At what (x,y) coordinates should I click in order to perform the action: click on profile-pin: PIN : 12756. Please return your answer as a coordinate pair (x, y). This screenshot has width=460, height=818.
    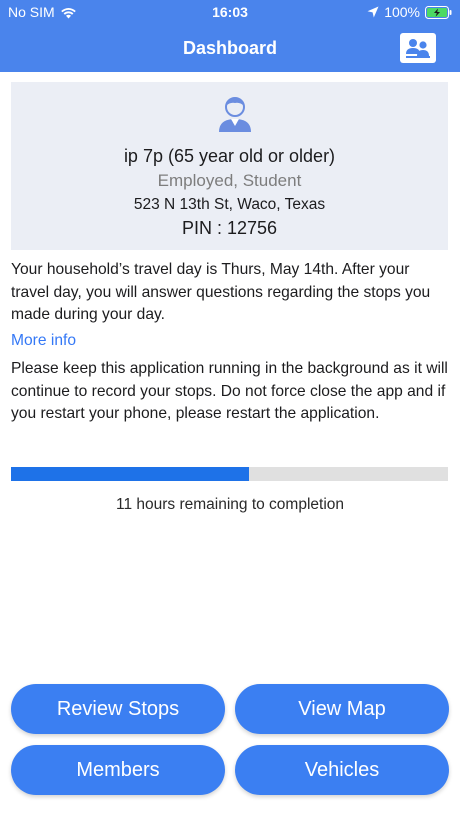
    Looking at the image, I should click on (229, 228).